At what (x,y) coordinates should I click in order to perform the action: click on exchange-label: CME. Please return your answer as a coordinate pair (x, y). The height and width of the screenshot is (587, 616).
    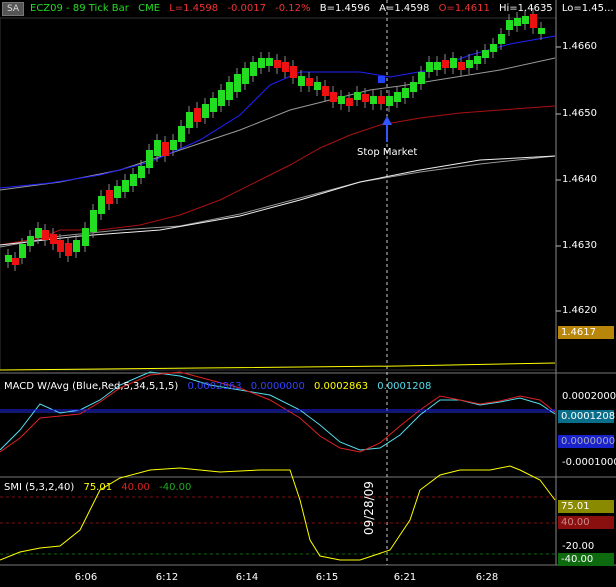
    Looking at the image, I should click on (149, 8).